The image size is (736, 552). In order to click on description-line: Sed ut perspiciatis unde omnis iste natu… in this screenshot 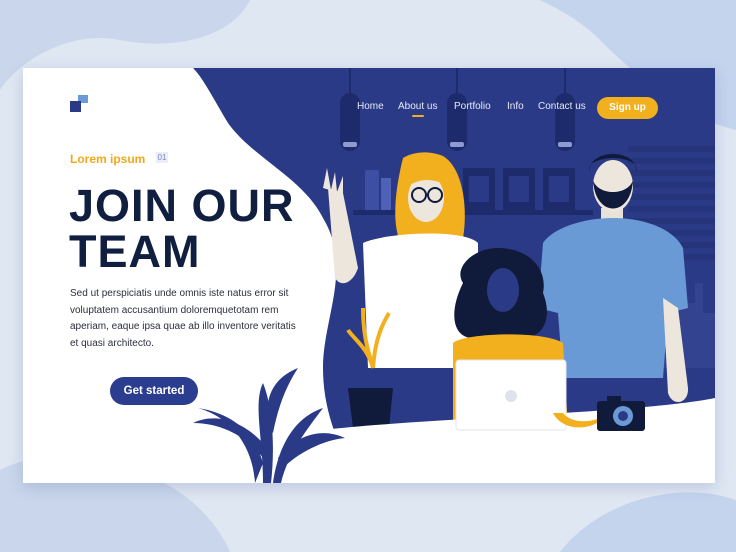, I will do `click(179, 293)`.